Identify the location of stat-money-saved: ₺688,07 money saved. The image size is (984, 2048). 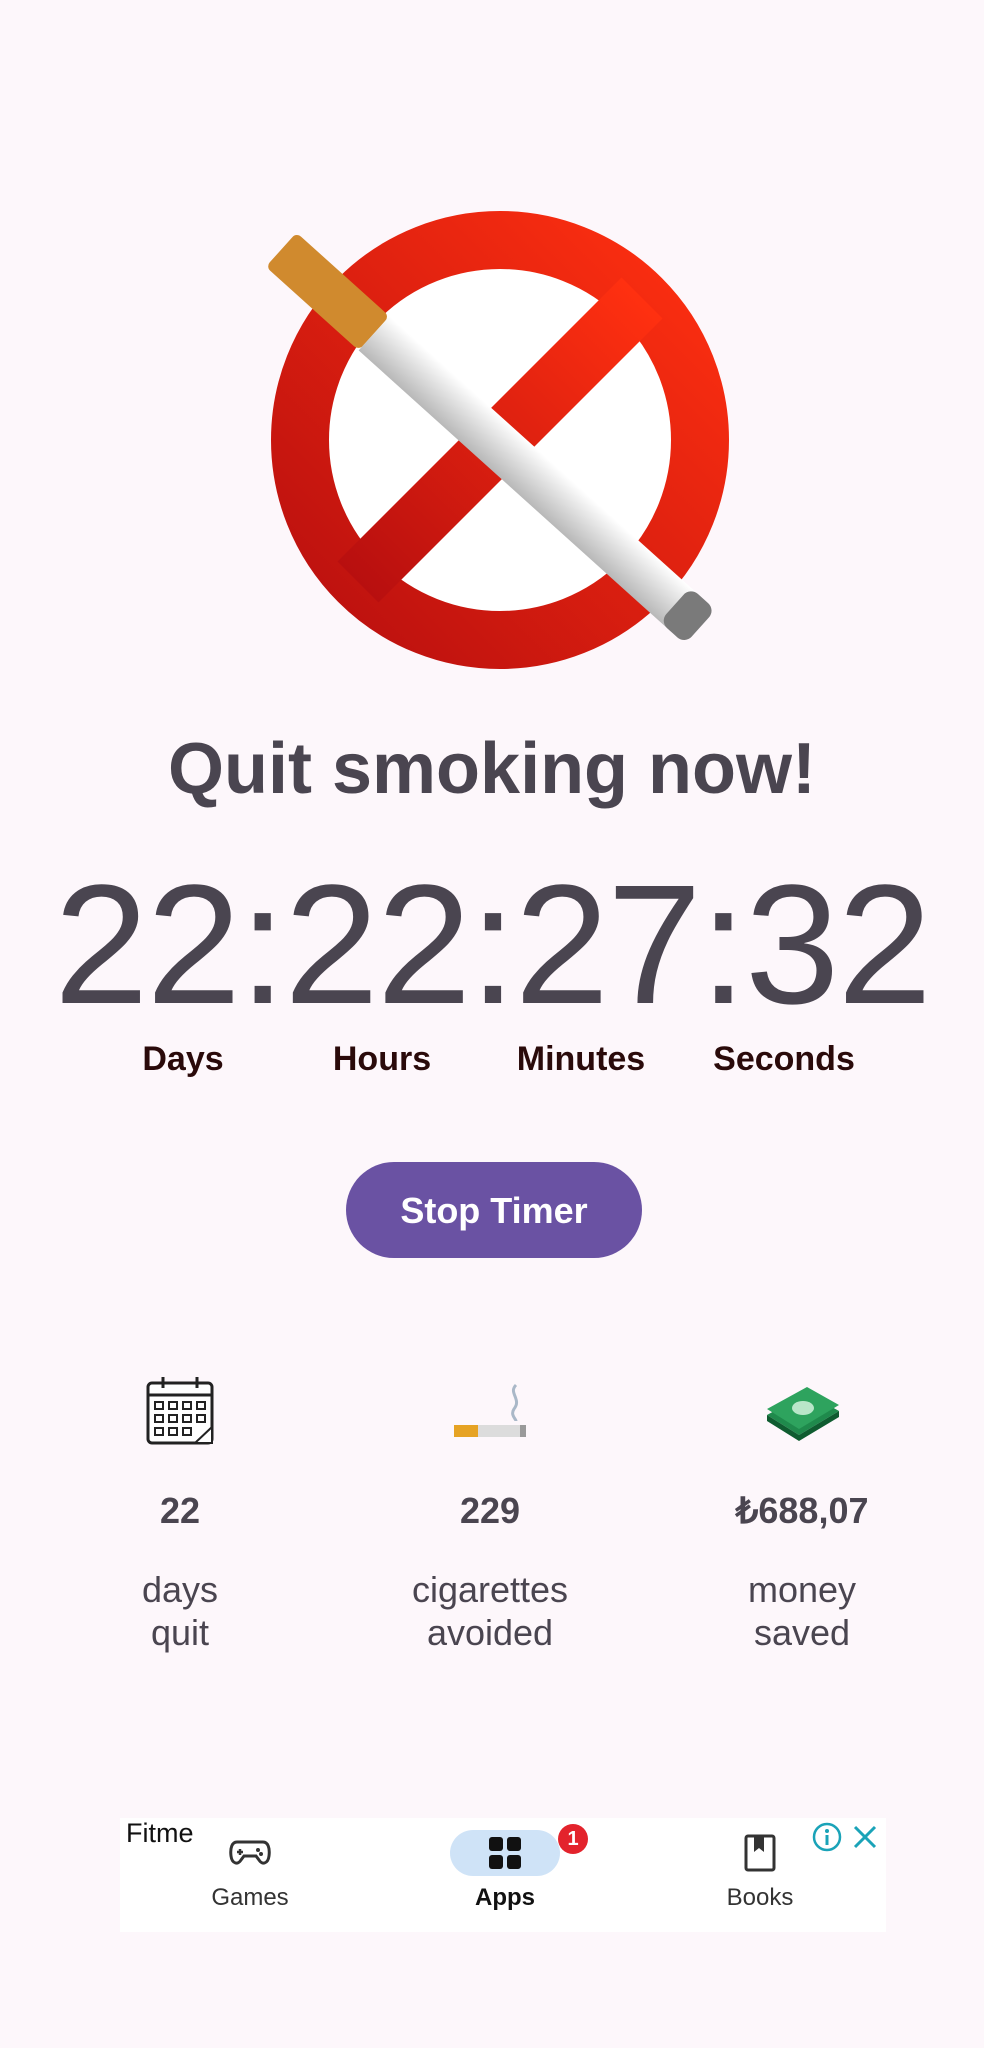
(802, 1512).